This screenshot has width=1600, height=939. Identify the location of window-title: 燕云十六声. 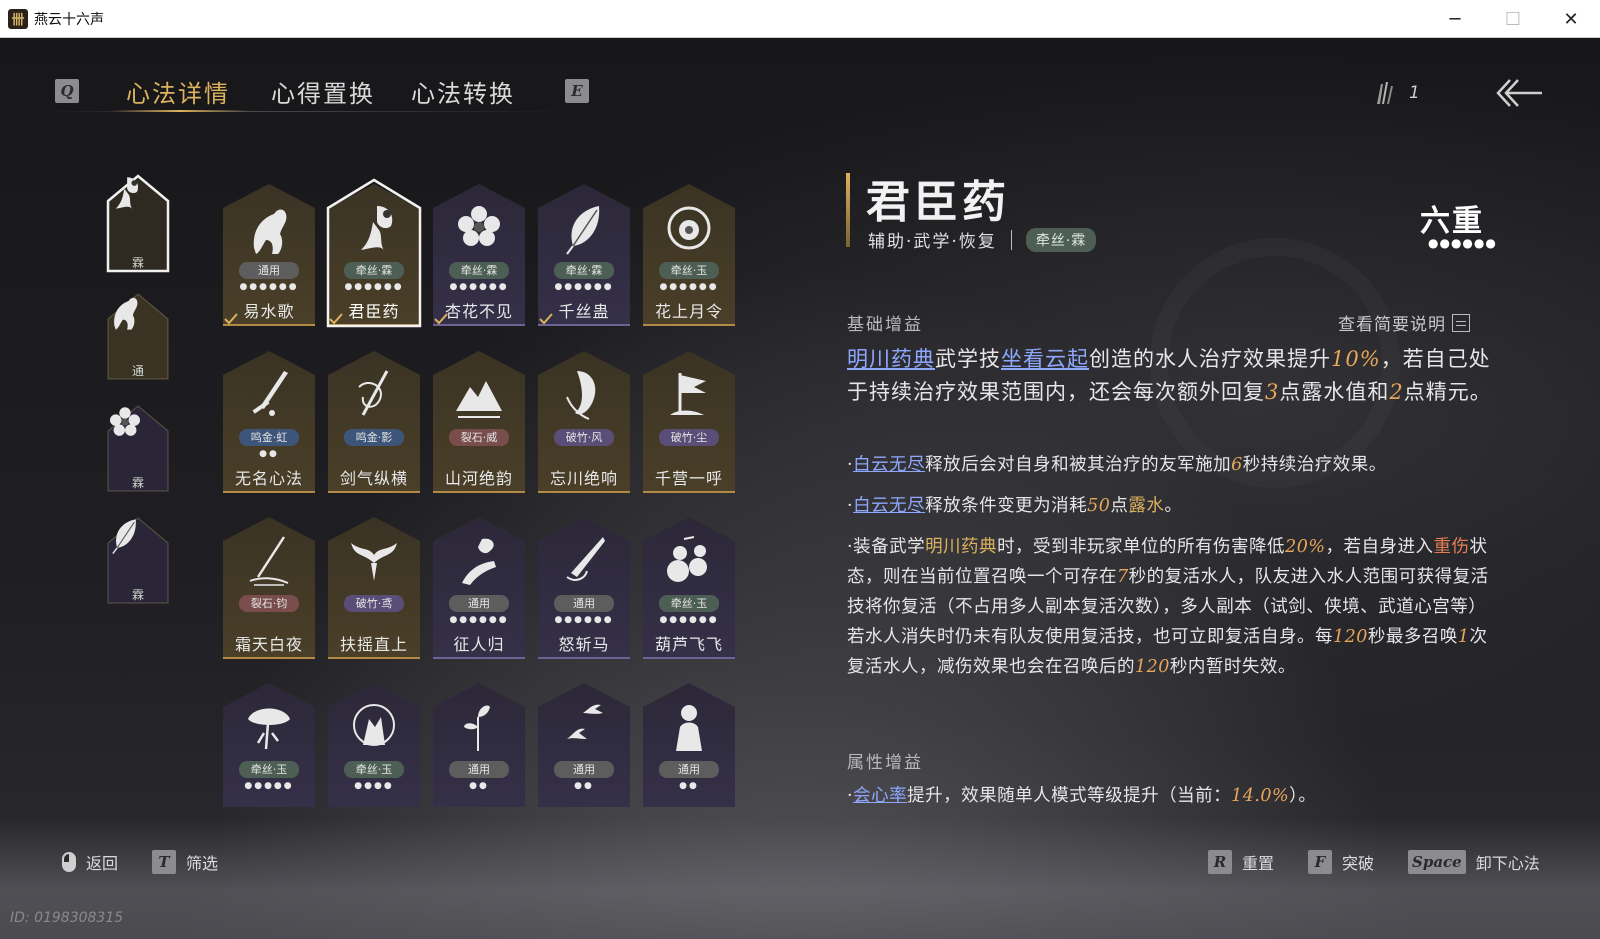
(69, 19).